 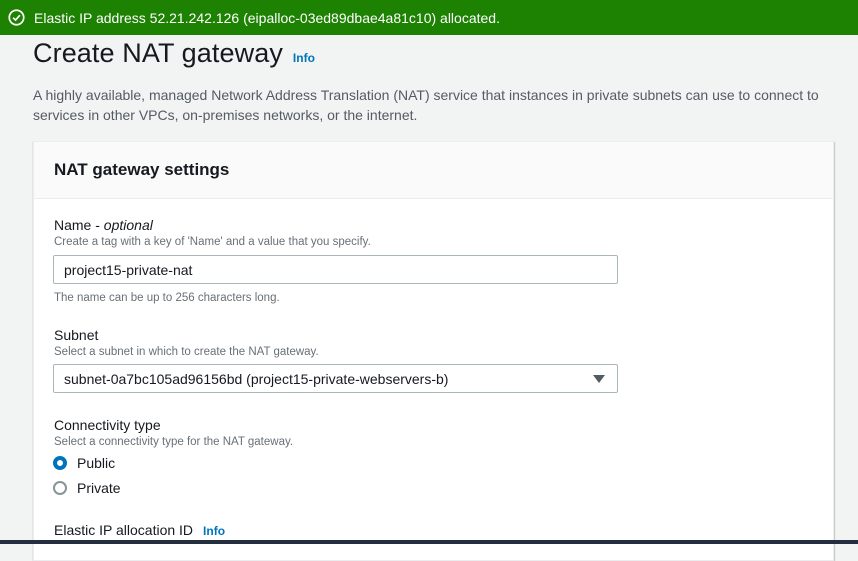 I want to click on check-circle-icon, so click(x=16, y=17).